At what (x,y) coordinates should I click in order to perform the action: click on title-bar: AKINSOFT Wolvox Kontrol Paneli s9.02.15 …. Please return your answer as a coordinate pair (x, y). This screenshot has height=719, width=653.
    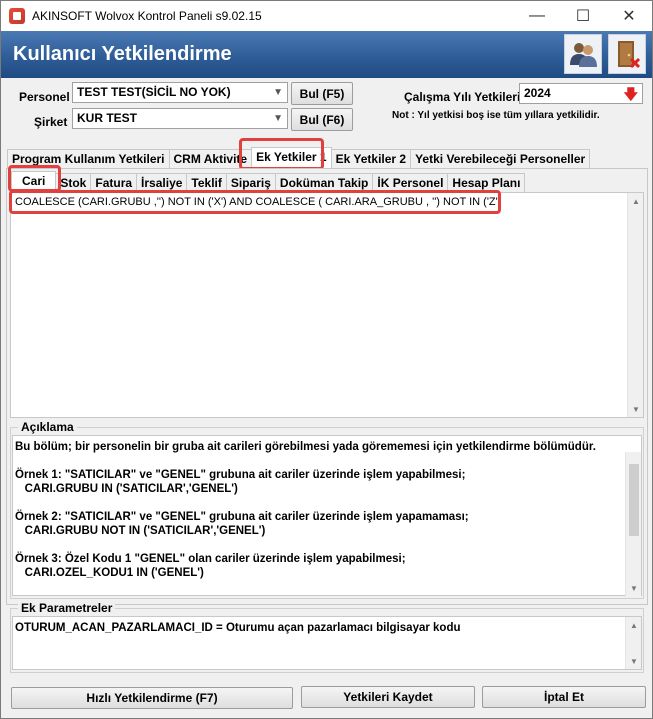
    Looking at the image, I should click on (326, 16).